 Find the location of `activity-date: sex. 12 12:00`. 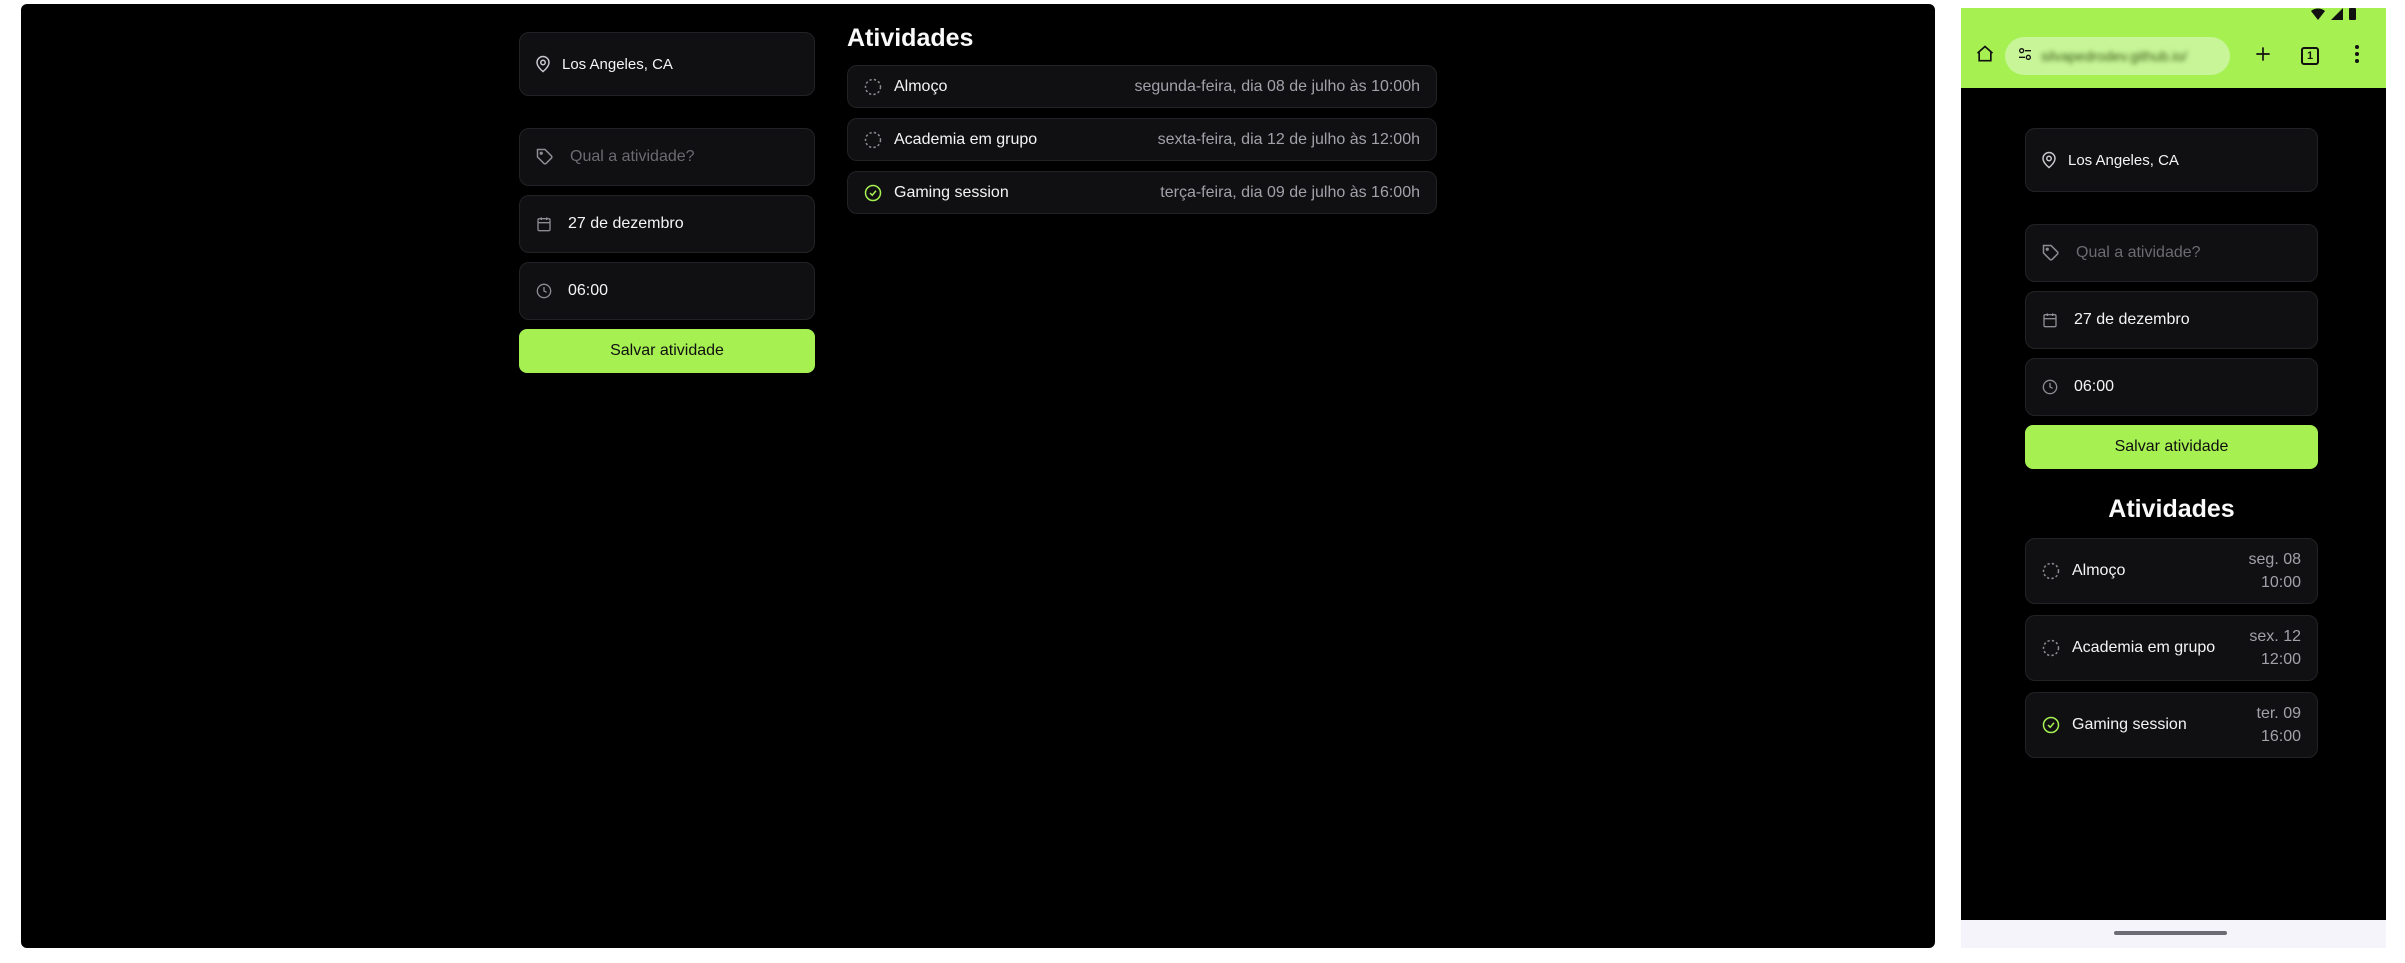

activity-date: sex. 12 12:00 is located at coordinates (2275, 648).